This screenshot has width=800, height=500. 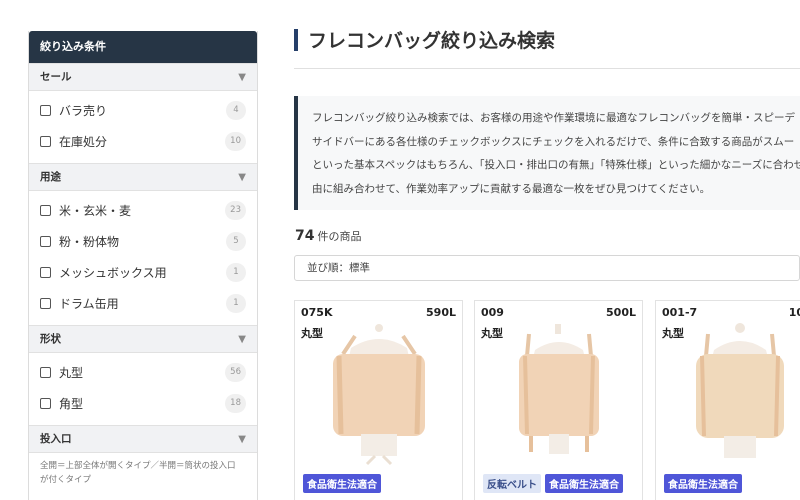 What do you see at coordinates (143, 303) in the screenshot?
I see `filter-option: ドラム缶用 1` at bounding box center [143, 303].